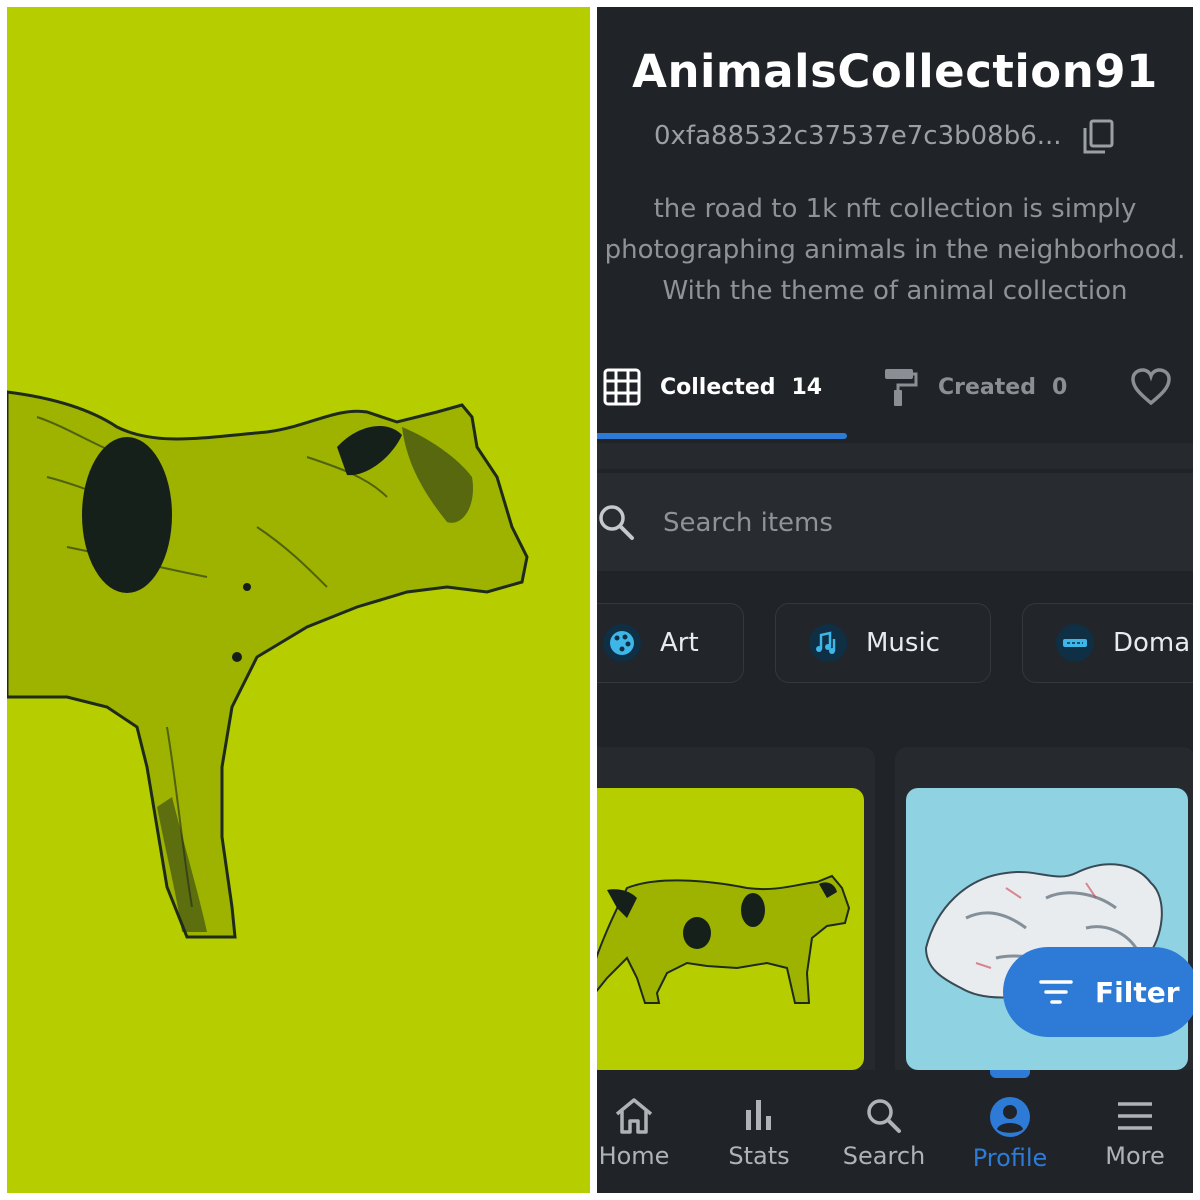 The width and height of the screenshot is (1200, 1200). I want to click on category-chip-music: Music, so click(883, 643).